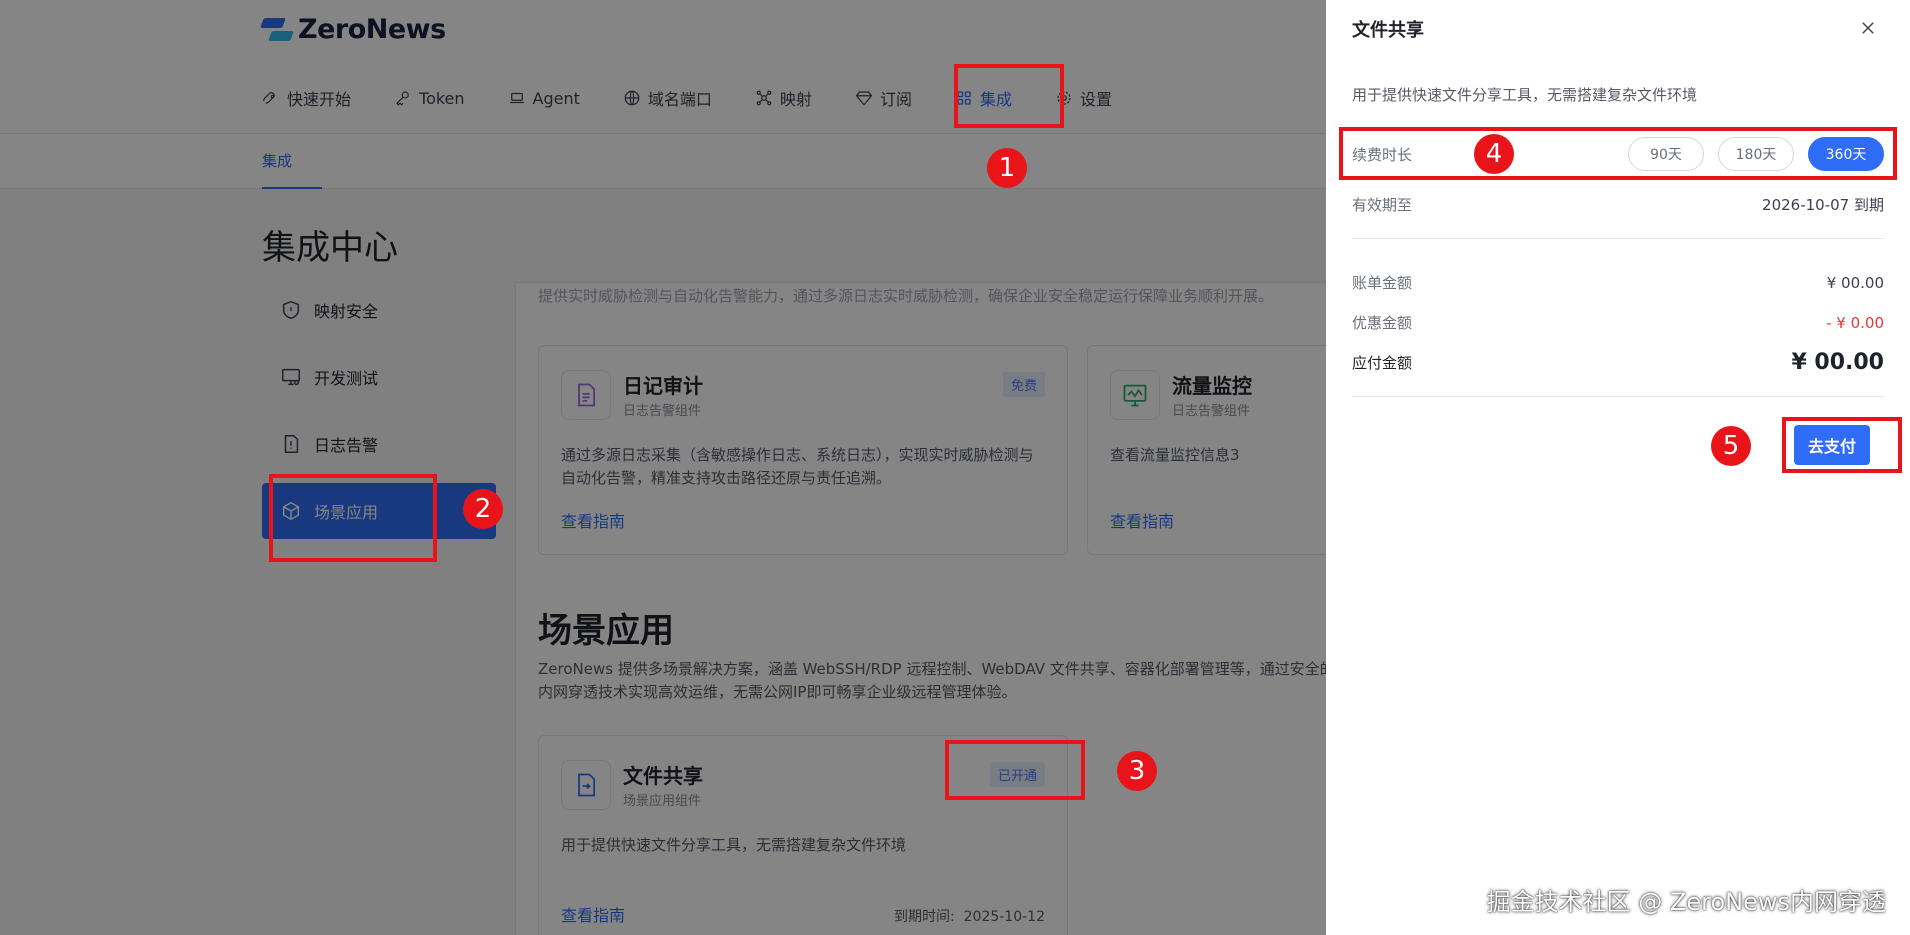 The image size is (1910, 935). Describe the element at coordinates (1837, 362) in the screenshot. I see `payable-value: ¥ 00.00` at that location.